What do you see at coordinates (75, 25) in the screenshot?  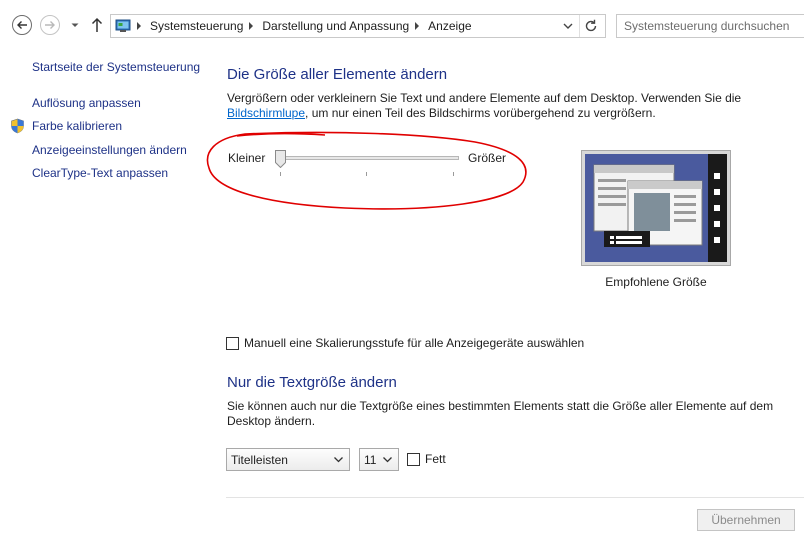 I see `recent-locations-icon` at bounding box center [75, 25].